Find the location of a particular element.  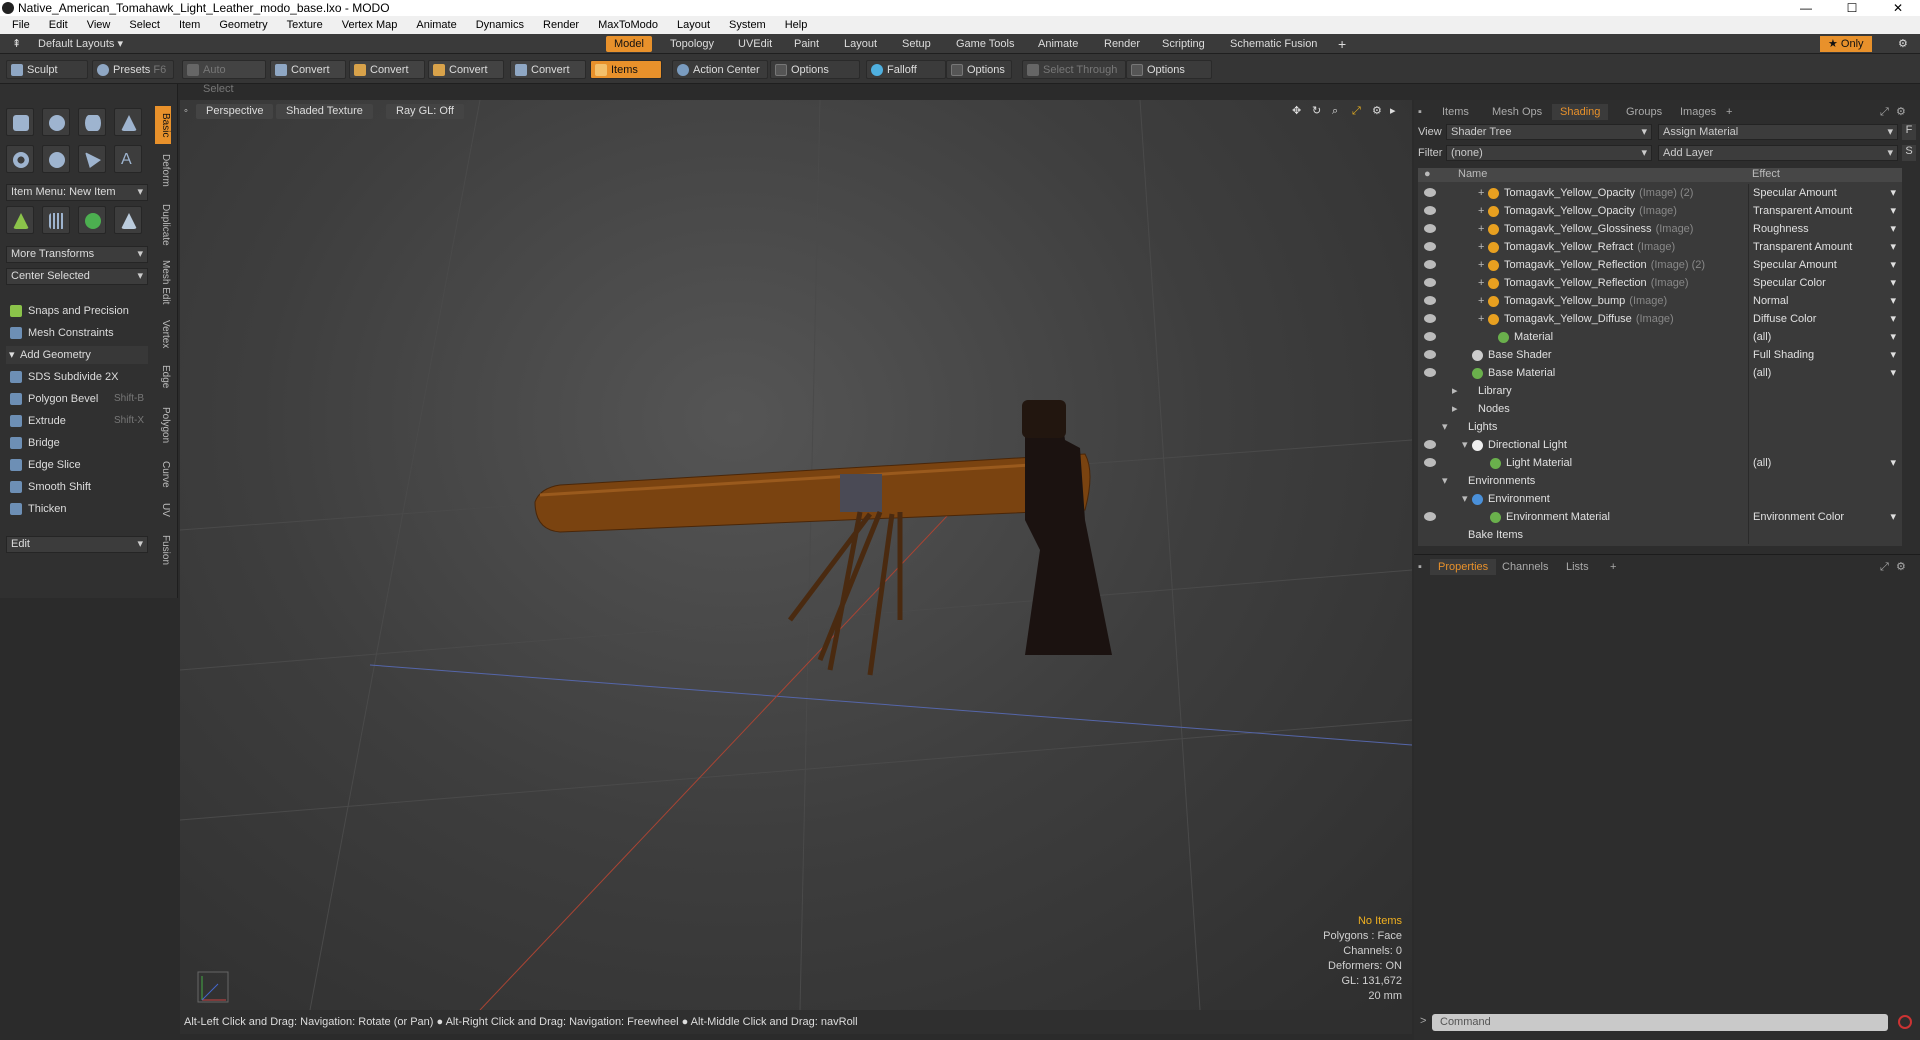

f-button: F is located at coordinates (1909, 132).